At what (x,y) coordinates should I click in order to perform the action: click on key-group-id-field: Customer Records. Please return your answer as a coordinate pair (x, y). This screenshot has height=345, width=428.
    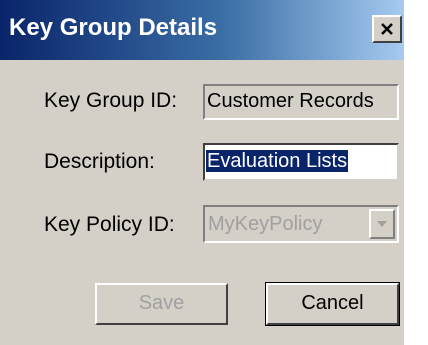
    Looking at the image, I should click on (301, 102).